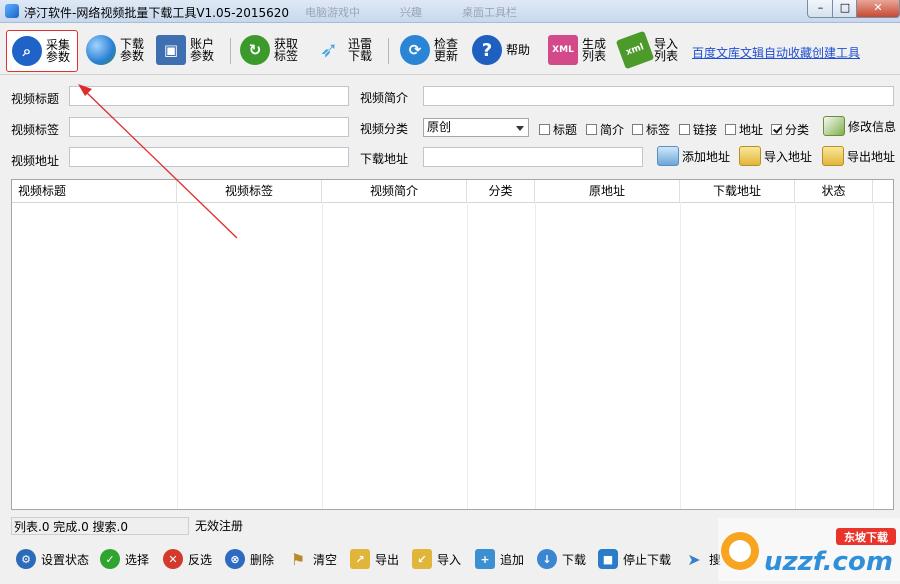 The image size is (900, 584). What do you see at coordinates (608, 559) in the screenshot?
I see `stop-download-icon: ■` at bounding box center [608, 559].